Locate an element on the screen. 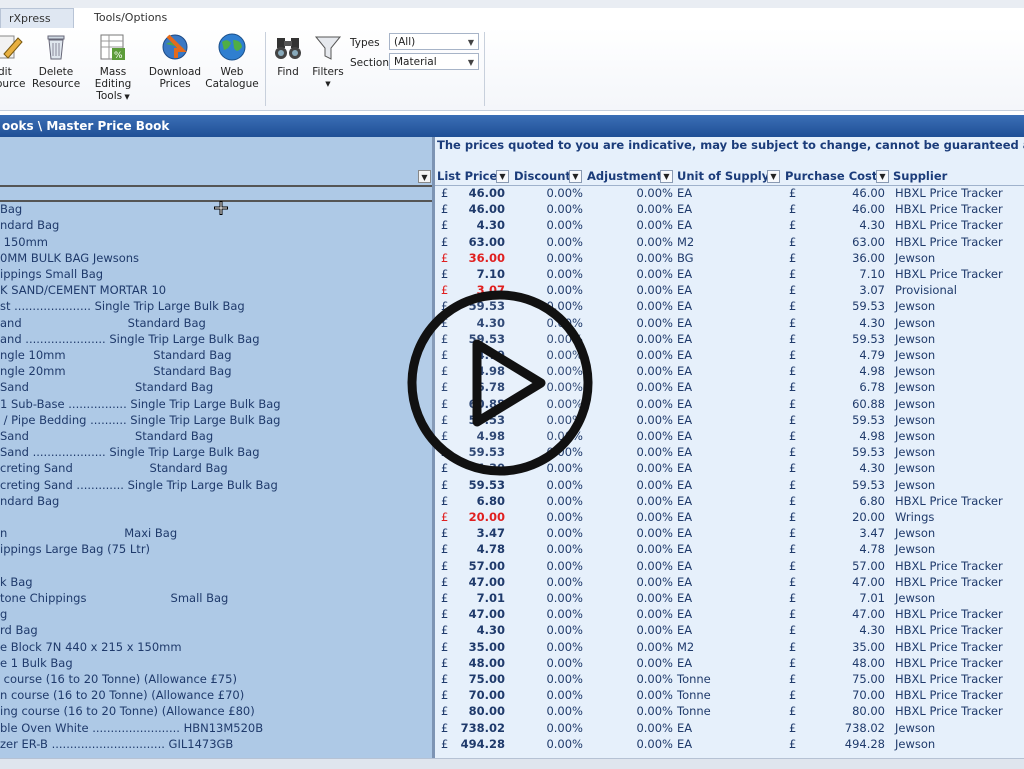  description-row: e 1 Bulk Bag is located at coordinates (216, 663).